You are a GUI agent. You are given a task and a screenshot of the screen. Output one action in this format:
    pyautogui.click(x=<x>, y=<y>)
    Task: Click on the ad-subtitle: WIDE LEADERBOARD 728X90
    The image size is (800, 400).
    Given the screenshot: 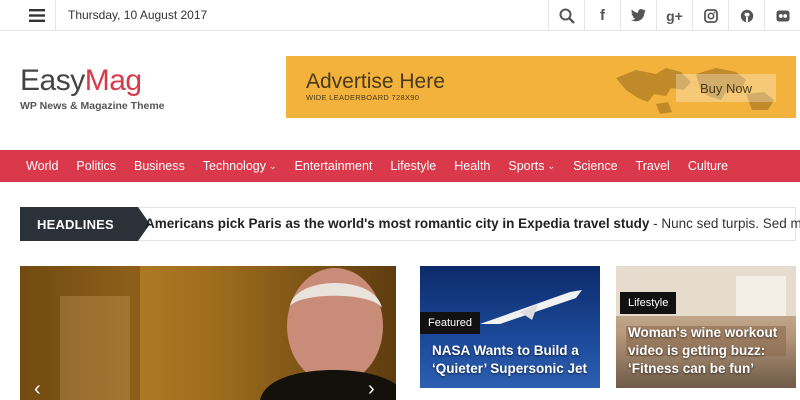 What is the action you would take?
    pyautogui.click(x=363, y=97)
    